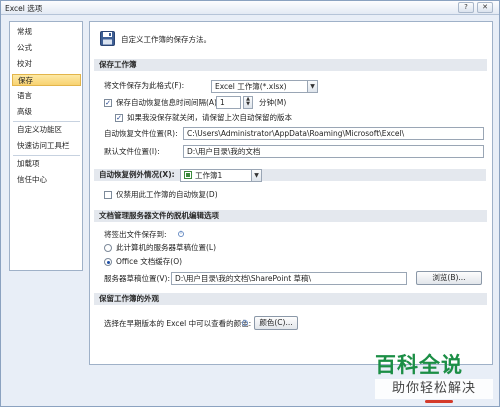 The image size is (500, 407). Describe the element at coordinates (439, 401) in the screenshot. I see `watermark-underline` at that location.